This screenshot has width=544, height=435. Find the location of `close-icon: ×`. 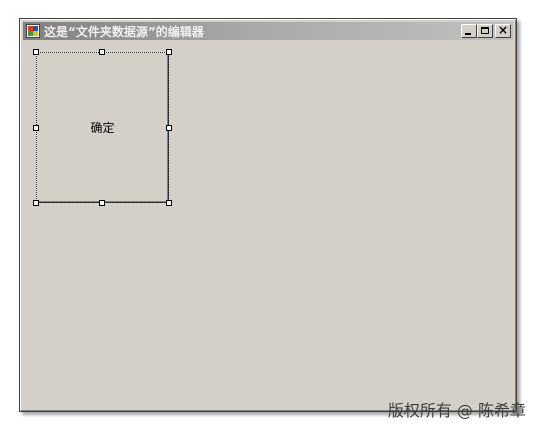

close-icon: × is located at coordinates (503, 30).